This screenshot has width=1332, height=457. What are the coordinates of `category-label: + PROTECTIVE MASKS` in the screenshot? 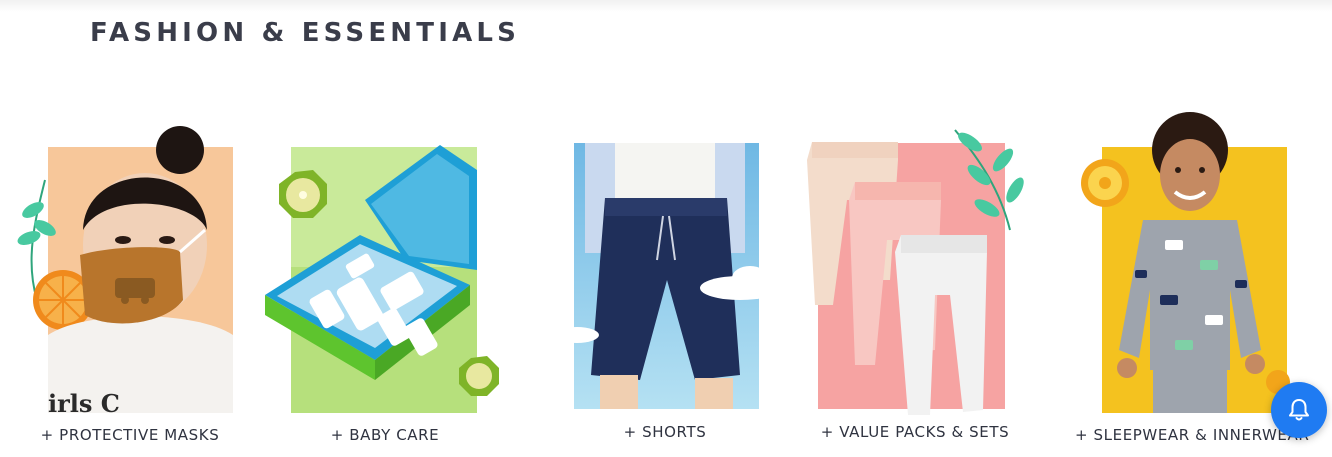 It's located at (130, 435).